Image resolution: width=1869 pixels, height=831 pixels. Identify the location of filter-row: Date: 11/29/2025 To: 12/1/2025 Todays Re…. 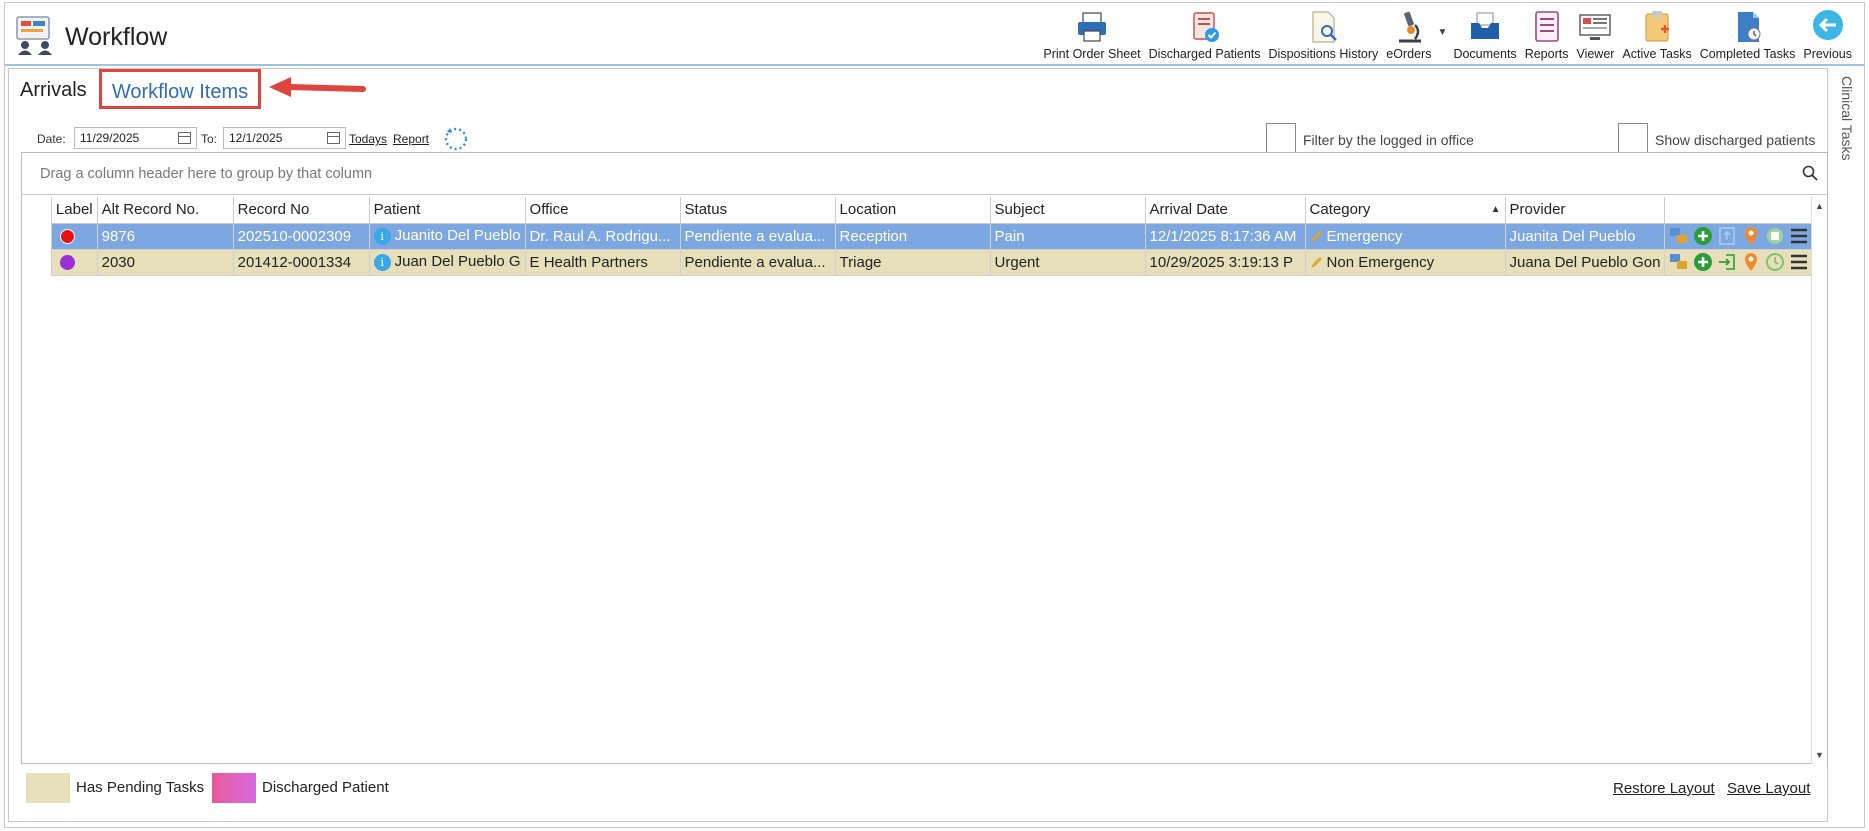
(924, 138).